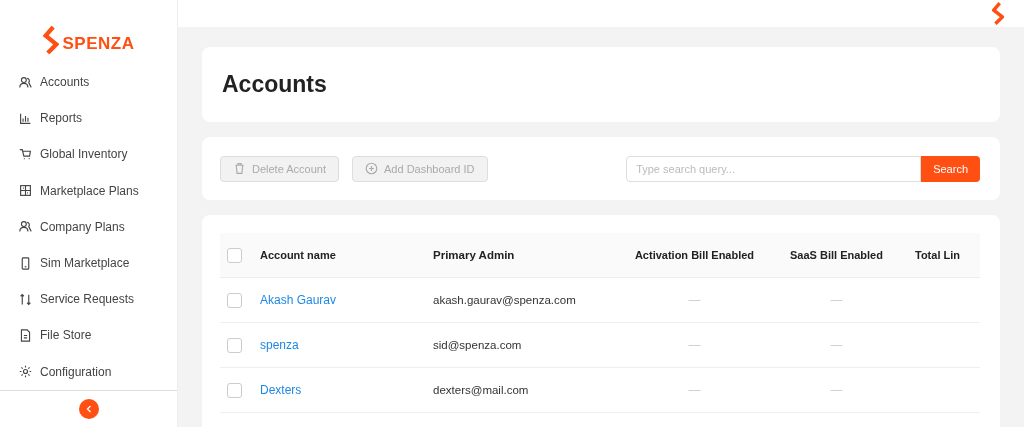 The width and height of the screenshot is (1024, 427). What do you see at coordinates (25, 335) in the screenshot?
I see `file-icon` at bounding box center [25, 335].